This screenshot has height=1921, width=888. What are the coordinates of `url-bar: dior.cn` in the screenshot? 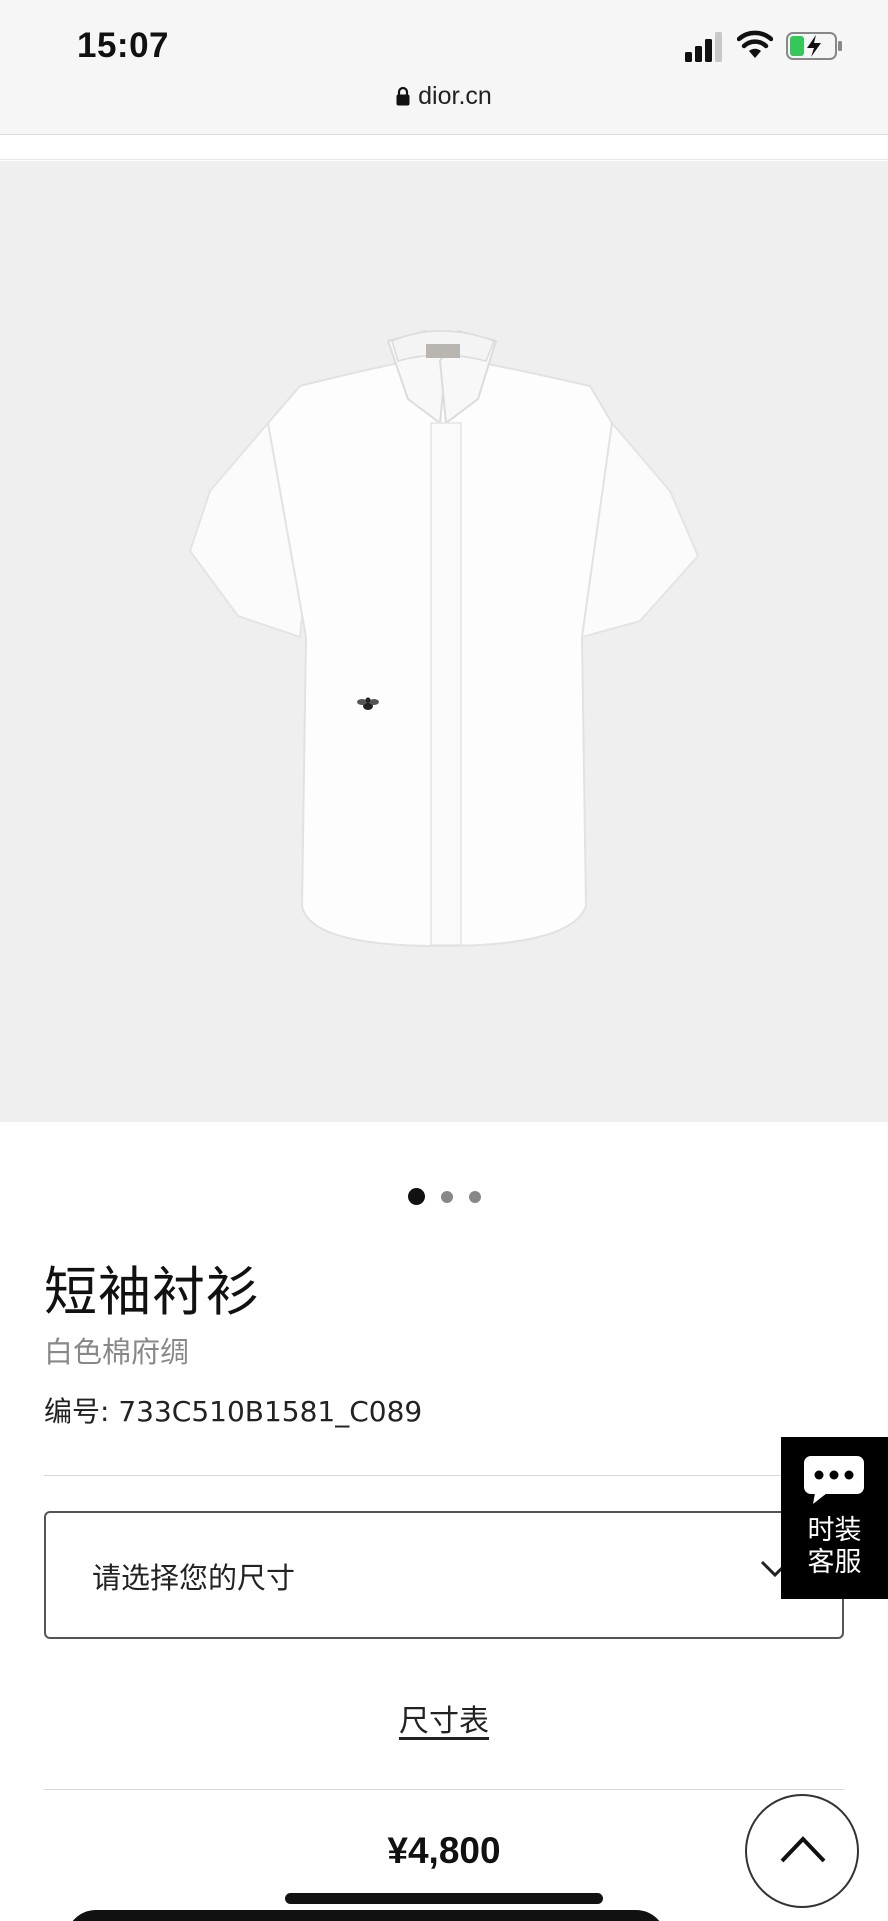 It's located at (444, 96).